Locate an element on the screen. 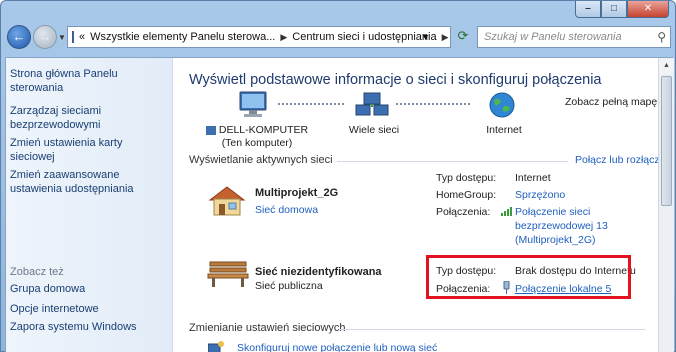 Image resolution: width=676 pixels, height=352 pixels. forward-button: → is located at coordinates (45, 37).